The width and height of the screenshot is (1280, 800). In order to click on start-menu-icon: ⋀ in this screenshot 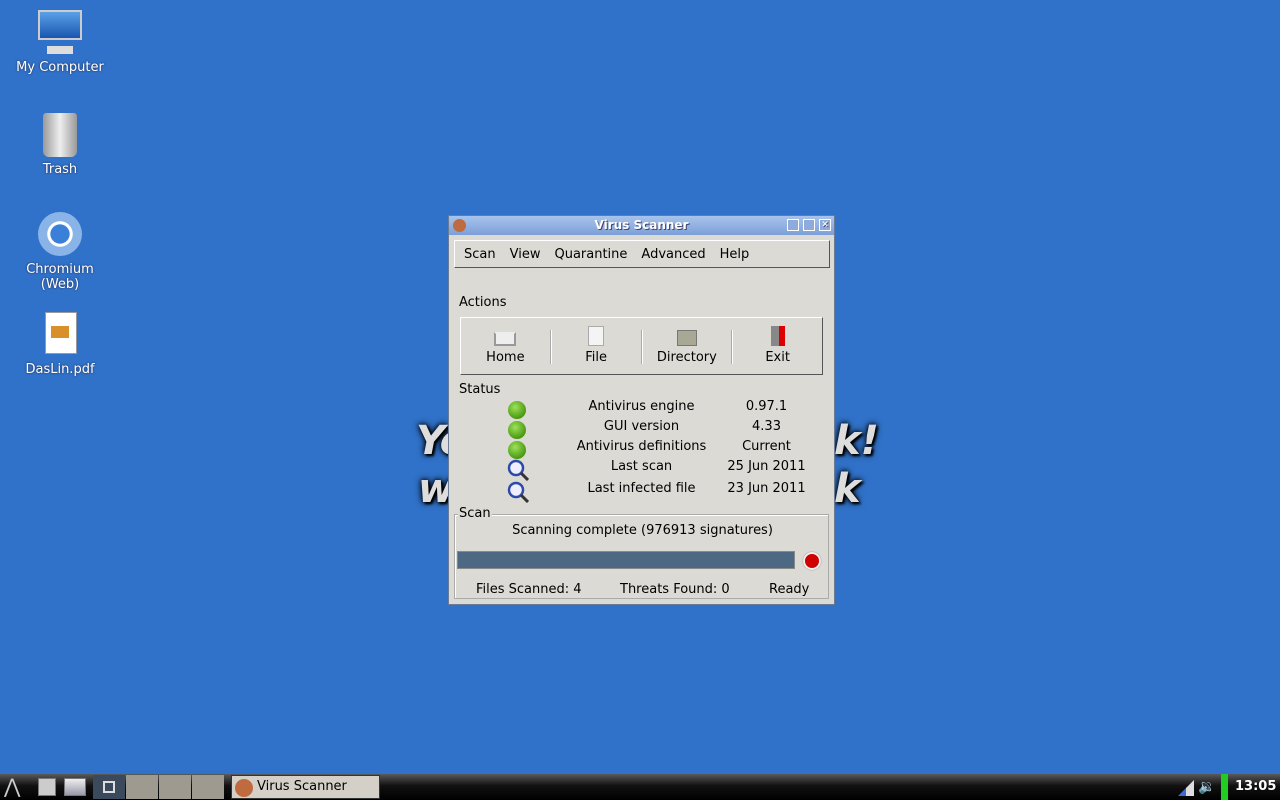, I will do `click(19, 787)`.